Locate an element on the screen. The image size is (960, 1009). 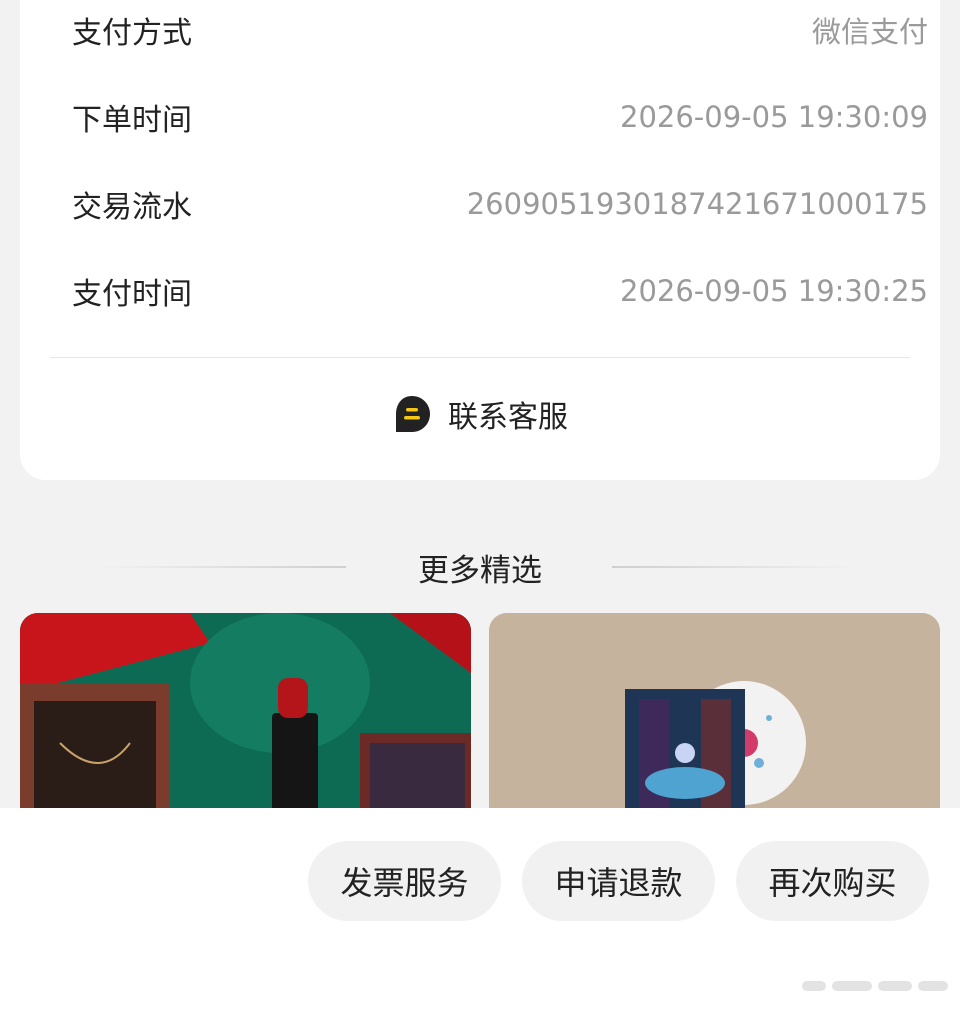
lipstick-gift-set-image is located at coordinates (245, 713).